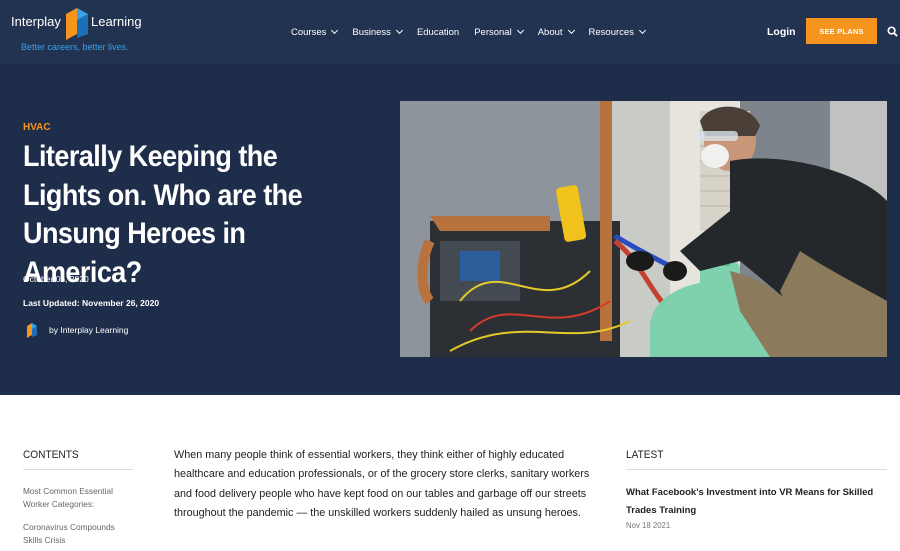 The width and height of the screenshot is (900, 551). Describe the element at coordinates (841, 31) in the screenshot. I see `see-plans-button: SEE PLANS` at that location.